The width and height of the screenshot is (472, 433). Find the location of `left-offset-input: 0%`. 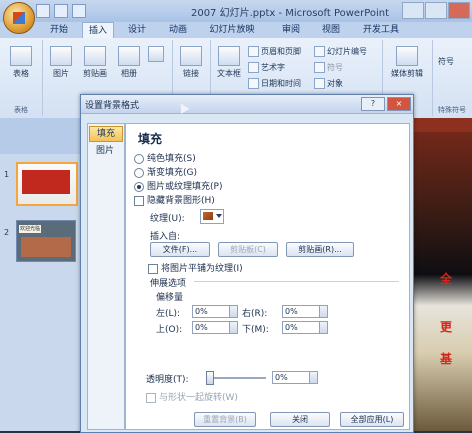

left-offset-input: 0% is located at coordinates (215, 311).